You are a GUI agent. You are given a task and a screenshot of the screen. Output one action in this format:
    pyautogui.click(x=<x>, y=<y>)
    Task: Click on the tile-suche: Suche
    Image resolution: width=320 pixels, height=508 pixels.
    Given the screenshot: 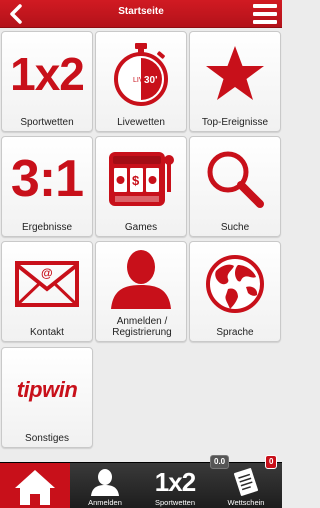 What is the action you would take?
    pyautogui.click(x=235, y=186)
    